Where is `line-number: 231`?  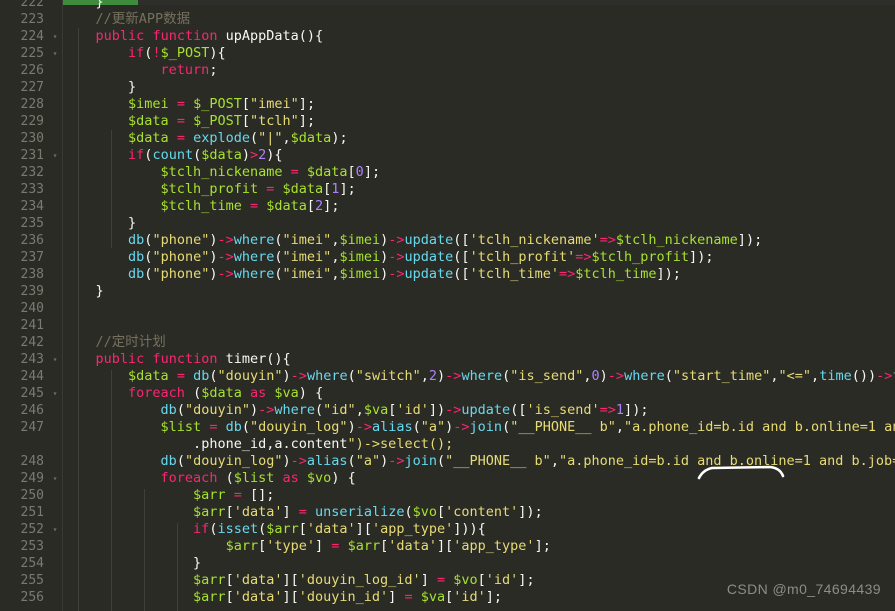 line-number: 231 is located at coordinates (32, 155).